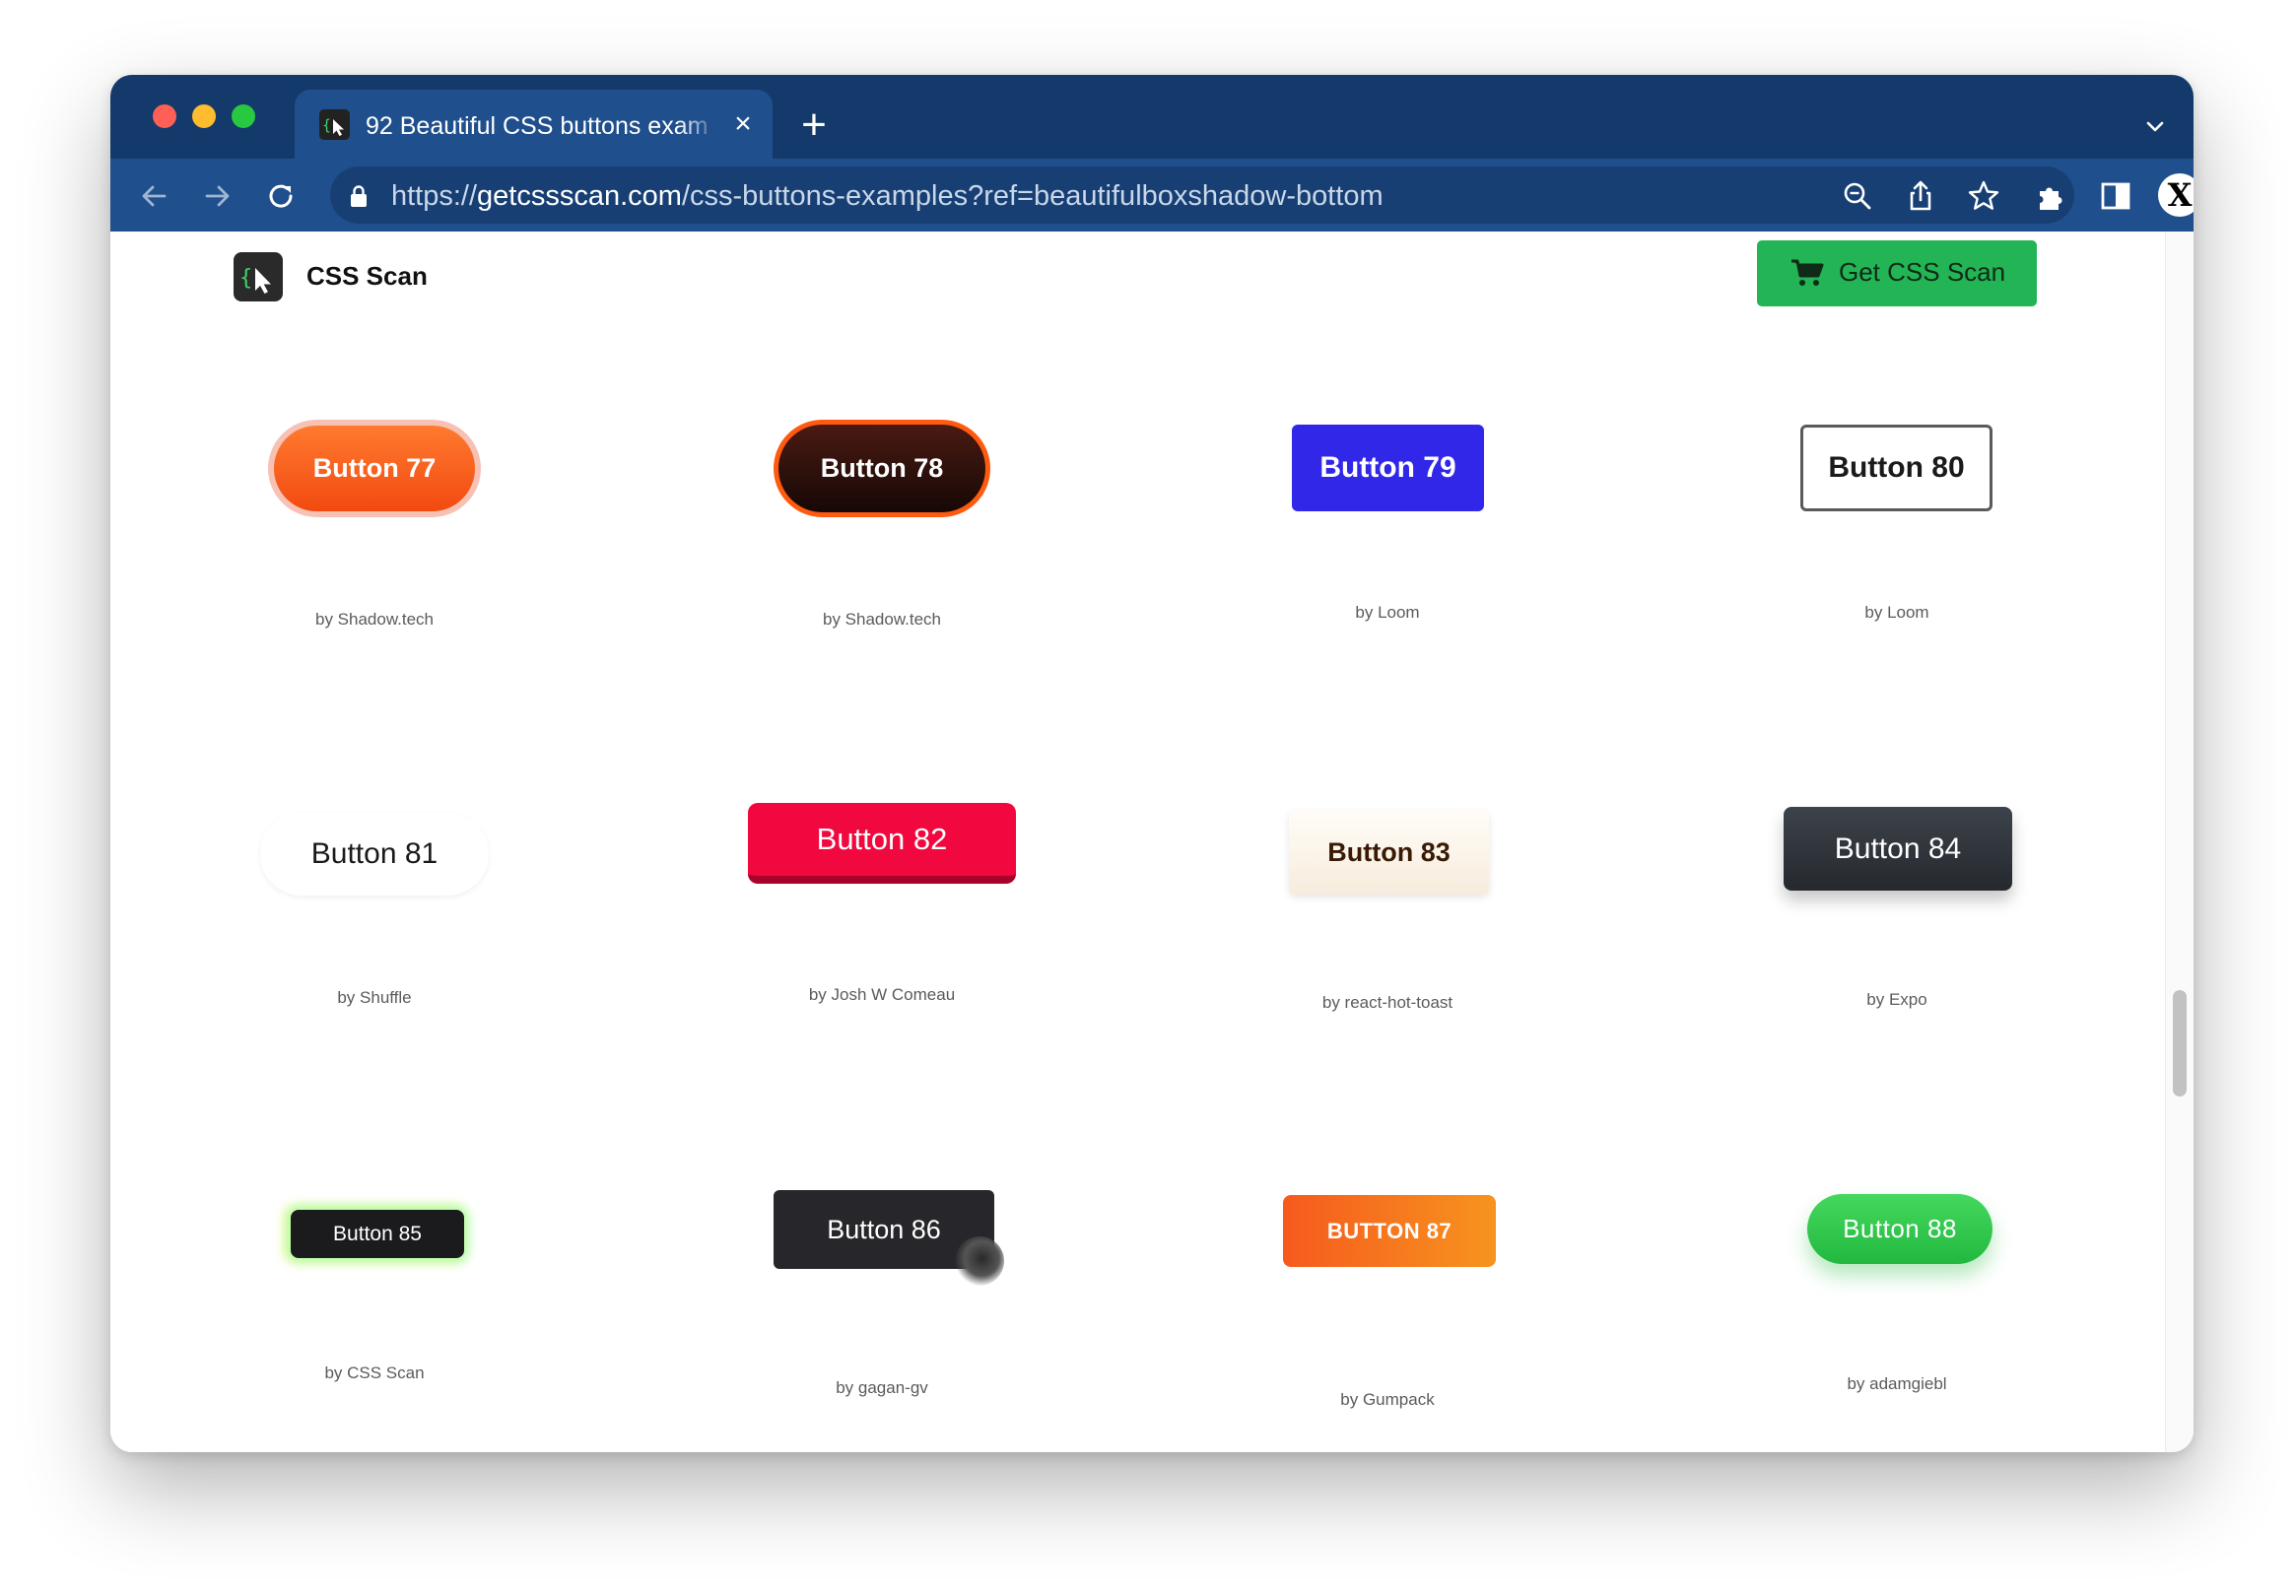 Image resolution: width=2296 pixels, height=1596 pixels. What do you see at coordinates (882, 843) in the screenshot?
I see `button-82: Button 82` at bounding box center [882, 843].